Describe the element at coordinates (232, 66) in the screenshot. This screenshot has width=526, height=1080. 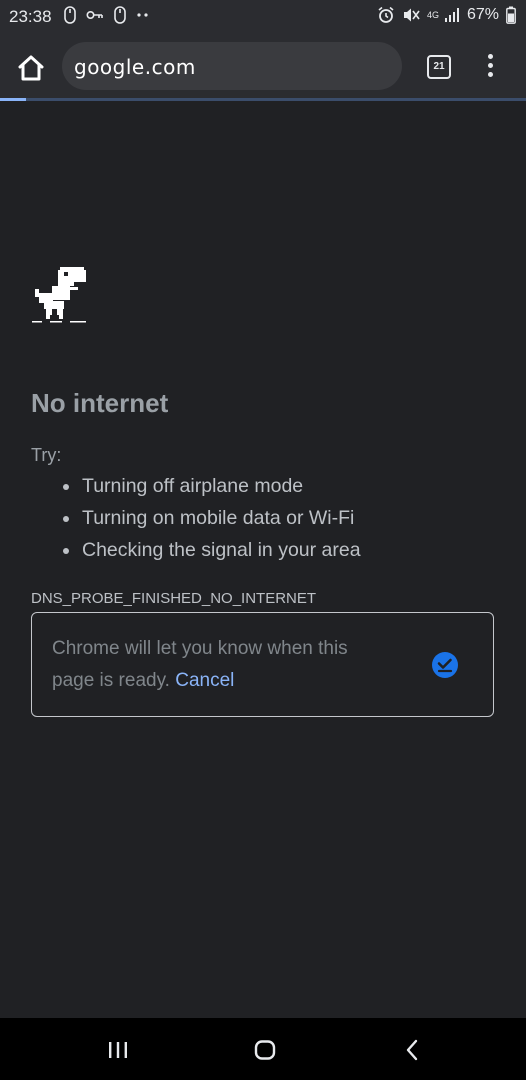
I see `address-bar: google.com` at that location.